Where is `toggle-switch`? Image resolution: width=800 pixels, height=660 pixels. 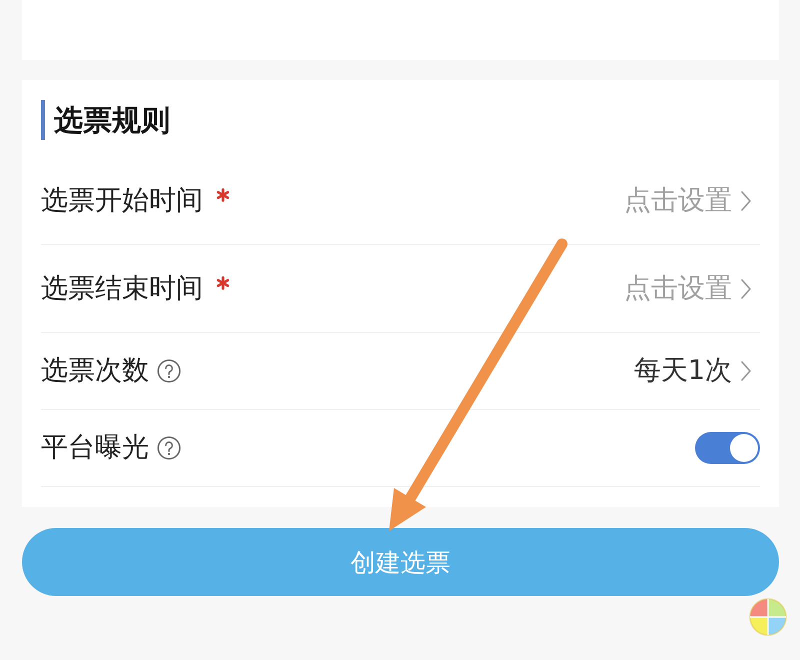
toggle-switch is located at coordinates (727, 448).